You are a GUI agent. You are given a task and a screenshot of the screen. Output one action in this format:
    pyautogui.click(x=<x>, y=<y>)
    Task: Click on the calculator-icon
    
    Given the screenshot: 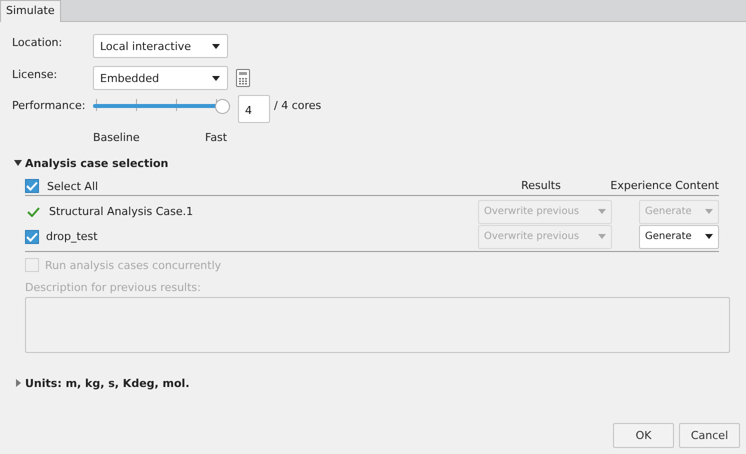 What is the action you would take?
    pyautogui.click(x=243, y=78)
    